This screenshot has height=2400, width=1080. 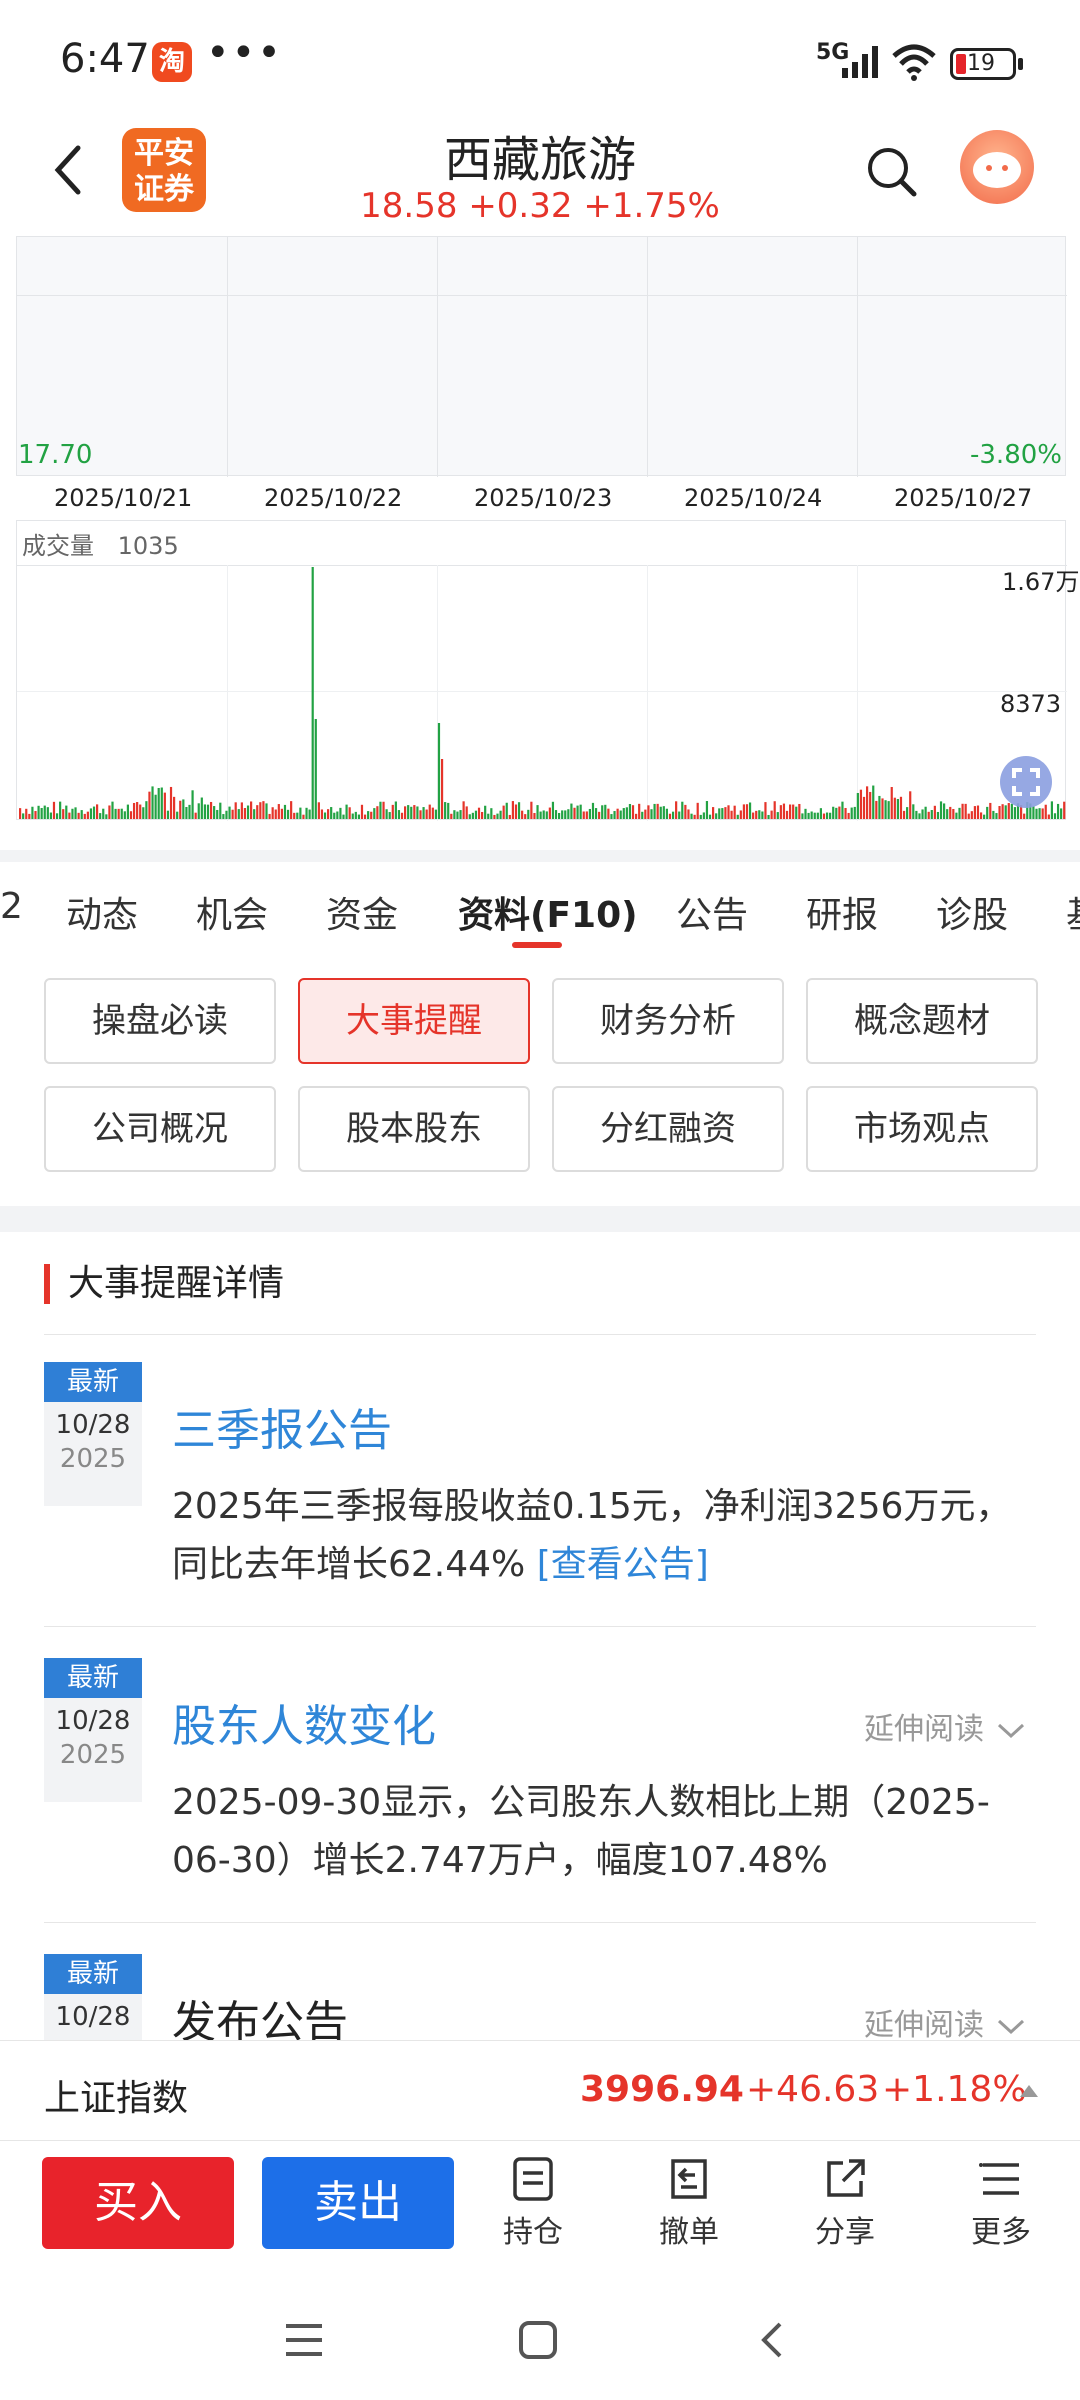 What do you see at coordinates (304, 2340) in the screenshot?
I see `recent-apps-icon` at bounding box center [304, 2340].